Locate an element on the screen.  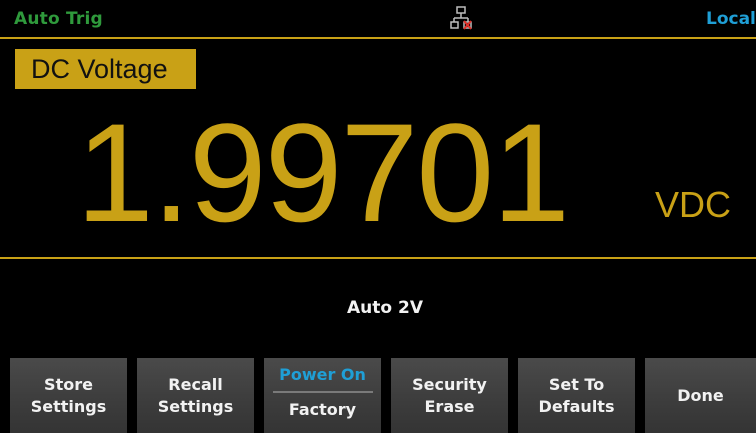
set-to-defaults-button: Set To Defaults is located at coordinates (576, 395).